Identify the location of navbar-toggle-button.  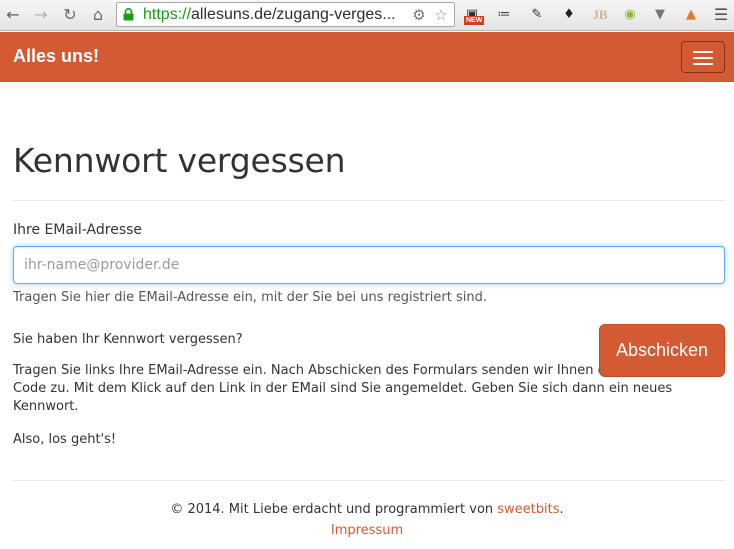
(703, 57).